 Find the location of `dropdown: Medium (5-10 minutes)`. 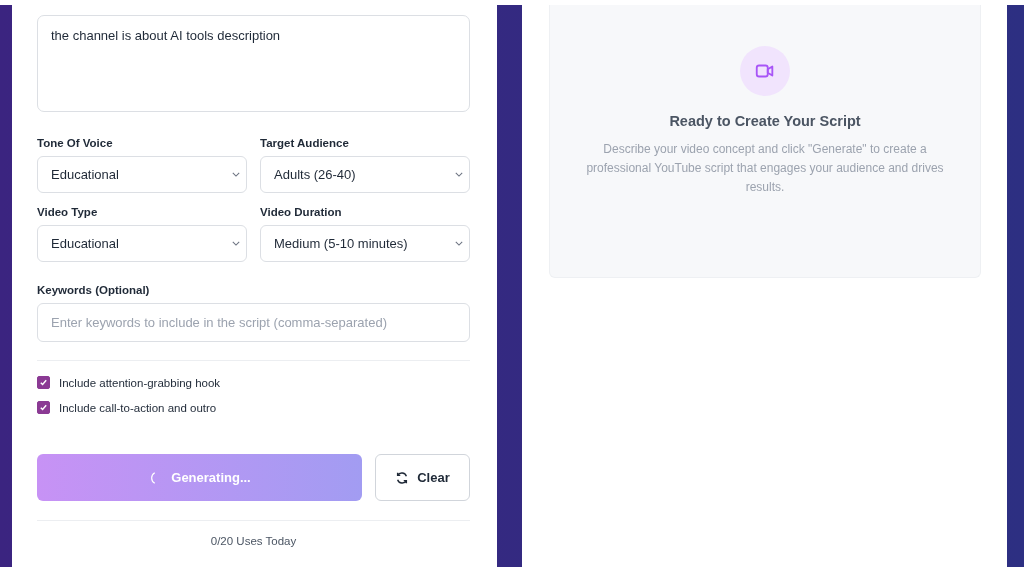

dropdown: Medium (5-10 minutes) is located at coordinates (365, 243).